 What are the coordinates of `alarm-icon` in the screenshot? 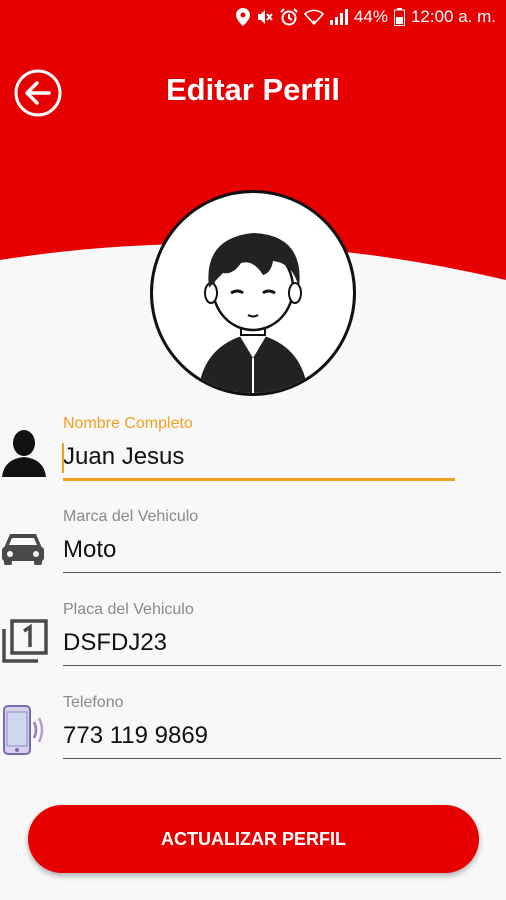 It's located at (289, 17).